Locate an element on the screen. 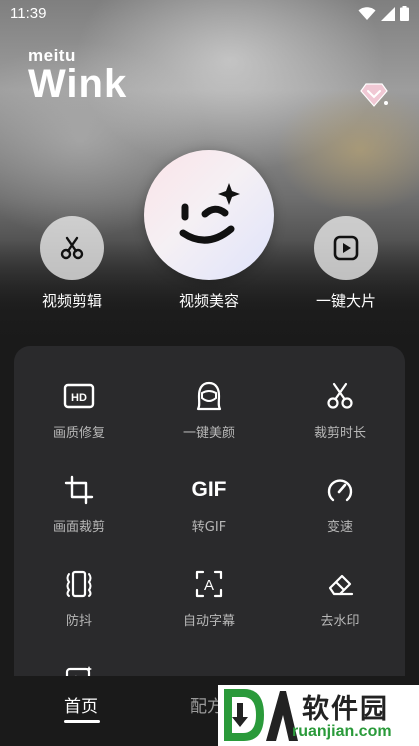  tool-label: 画面裁剪 is located at coordinates (78, 527).